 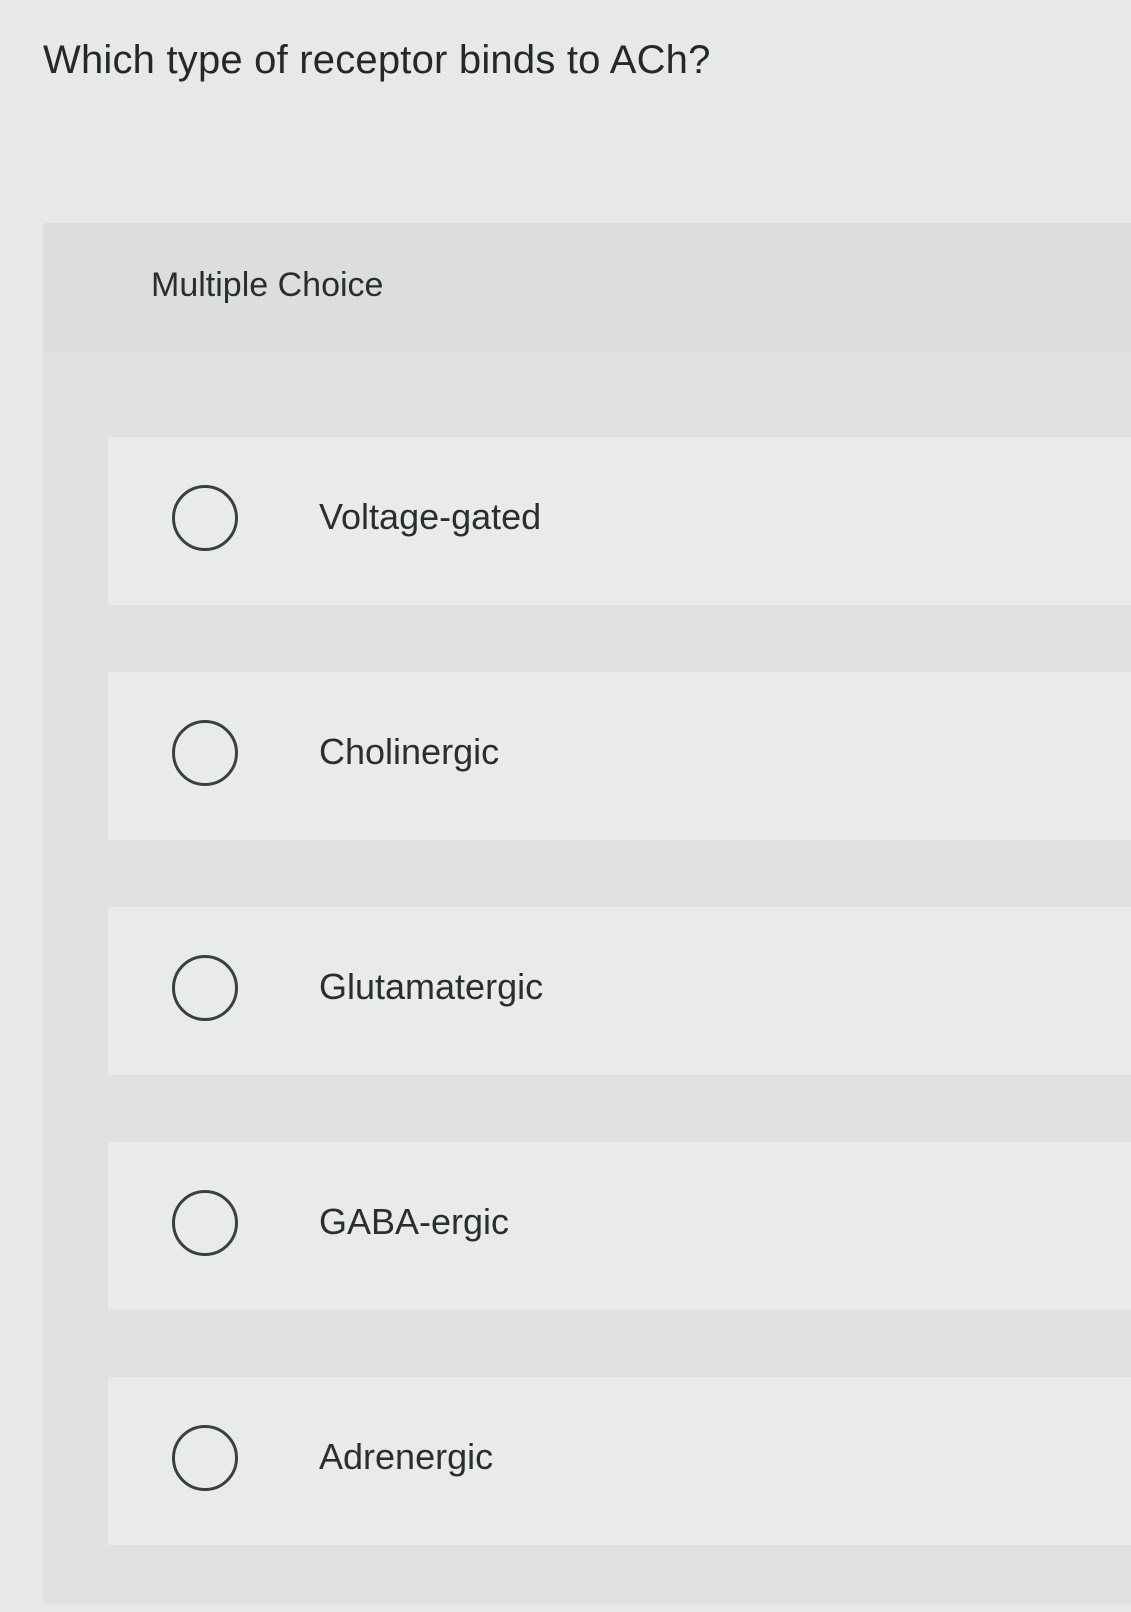 I want to click on answer-option-voltage-gated: Voltage-gated, so click(x=619, y=521).